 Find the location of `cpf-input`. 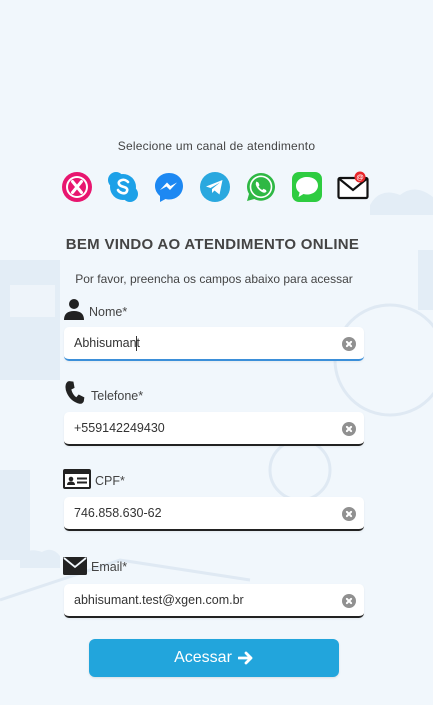

cpf-input is located at coordinates (201, 513).